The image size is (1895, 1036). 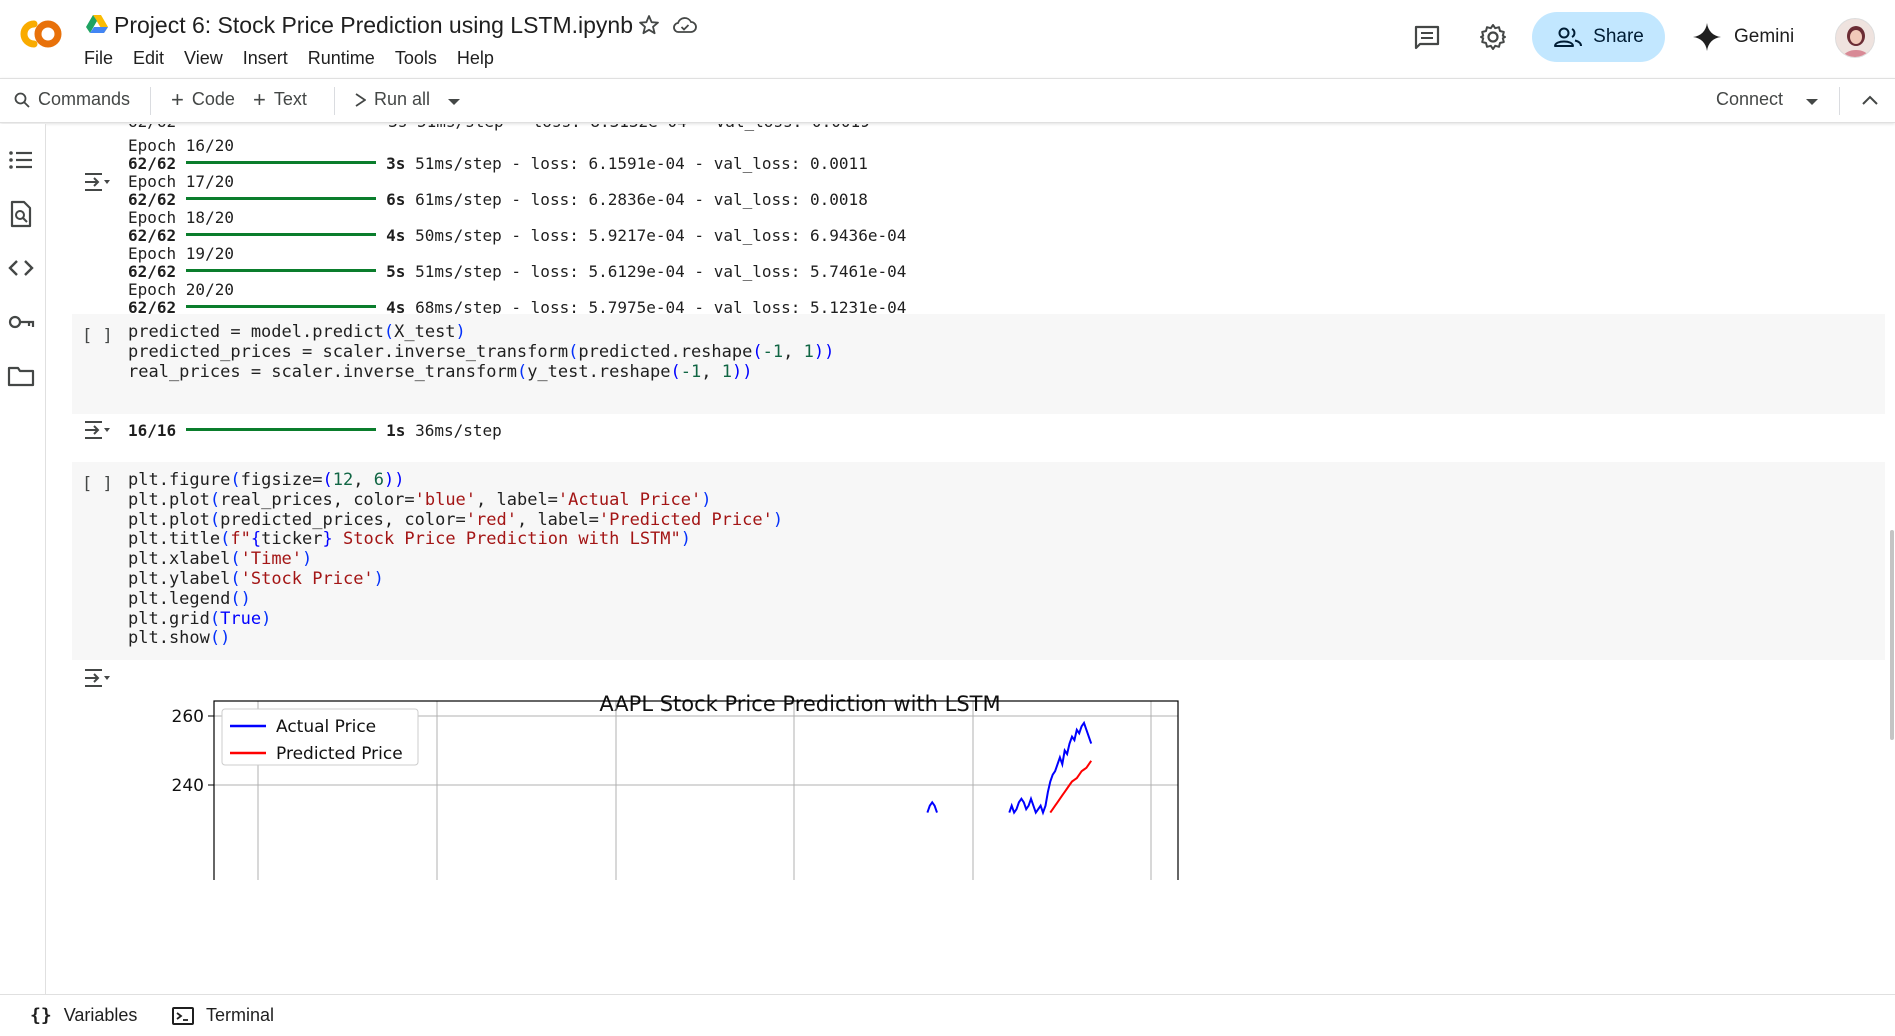 I want to click on code-token: 'Stock Price', so click(x=307, y=579).